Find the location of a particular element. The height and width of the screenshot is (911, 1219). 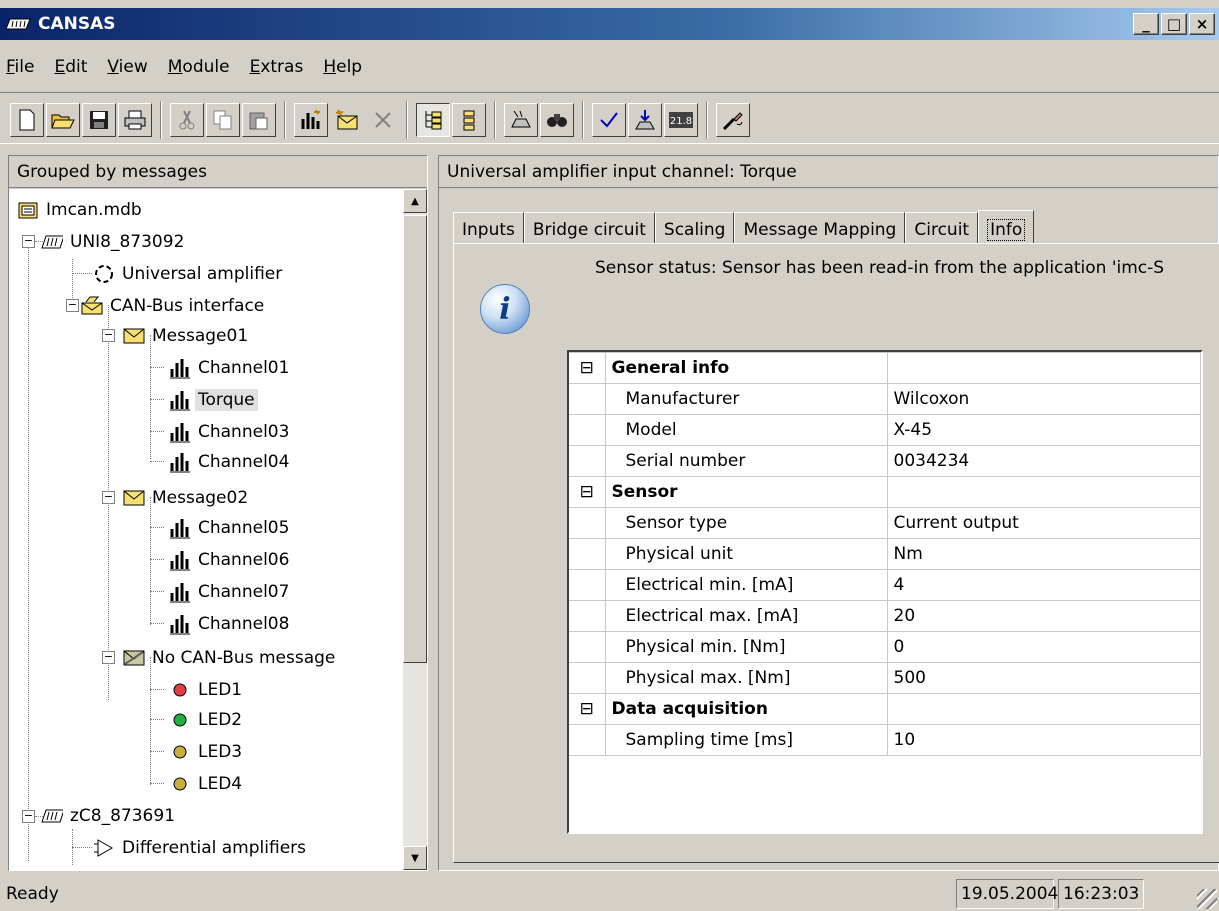

database-icon is located at coordinates (28, 210).